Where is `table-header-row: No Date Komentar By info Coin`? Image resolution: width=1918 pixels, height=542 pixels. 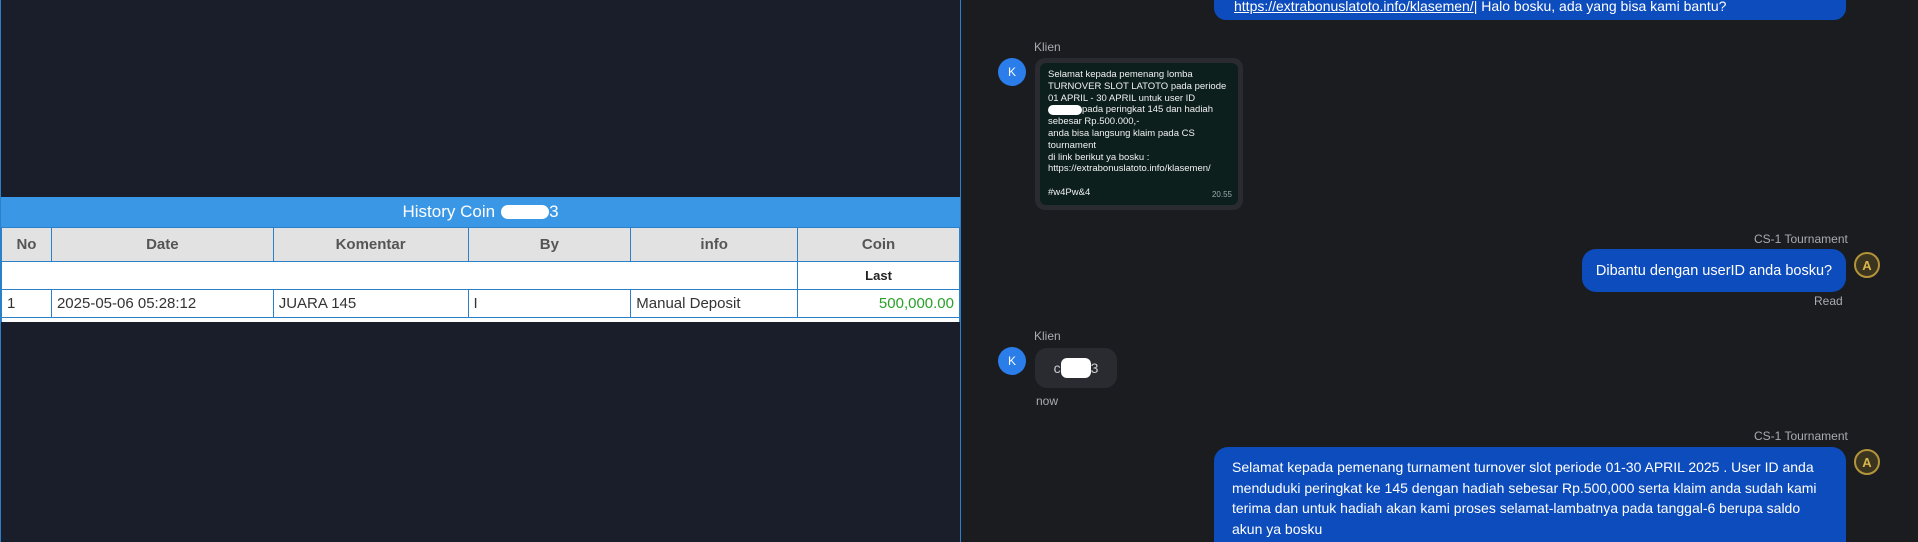 table-header-row: No Date Komentar By info Coin is located at coordinates (480, 244).